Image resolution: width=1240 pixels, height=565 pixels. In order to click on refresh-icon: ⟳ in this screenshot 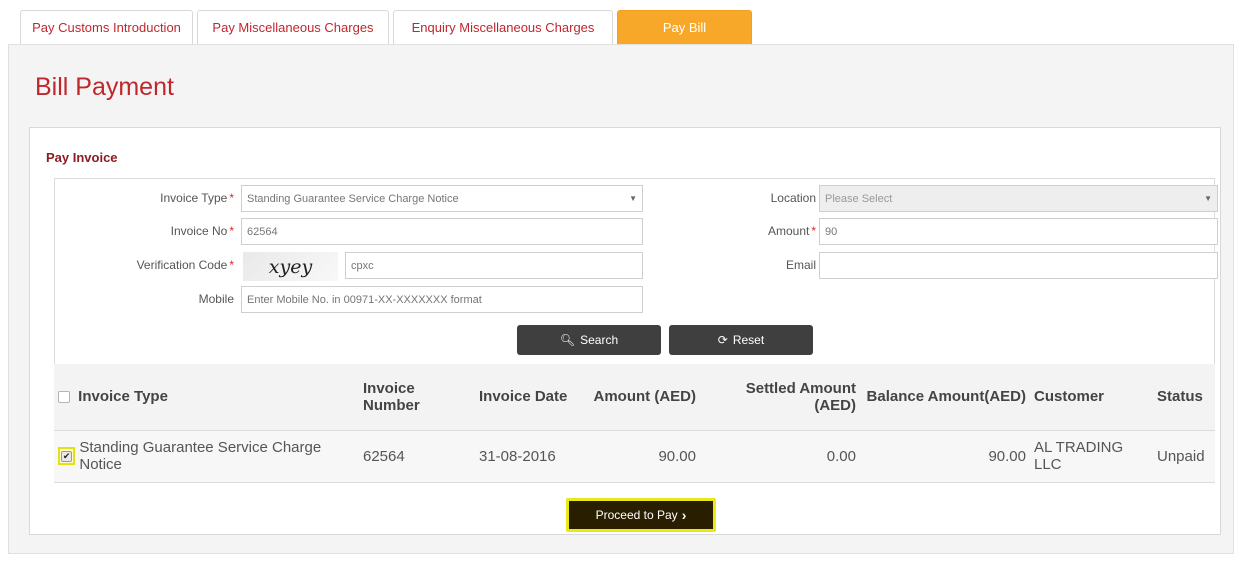, I will do `click(722, 340)`.